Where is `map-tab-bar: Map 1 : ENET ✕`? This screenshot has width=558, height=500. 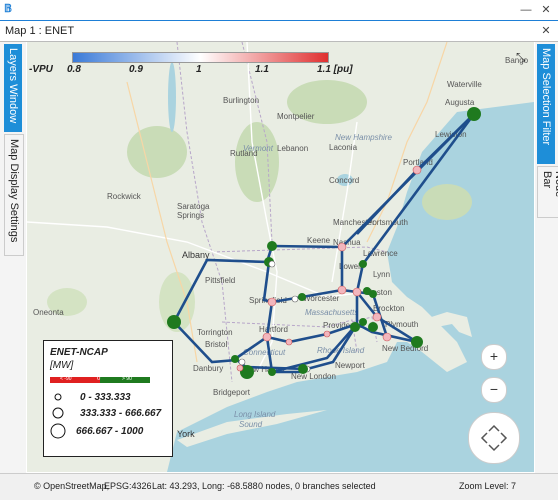
map-tab-bar: Map 1 : ENET ✕ is located at coordinates (279, 31).